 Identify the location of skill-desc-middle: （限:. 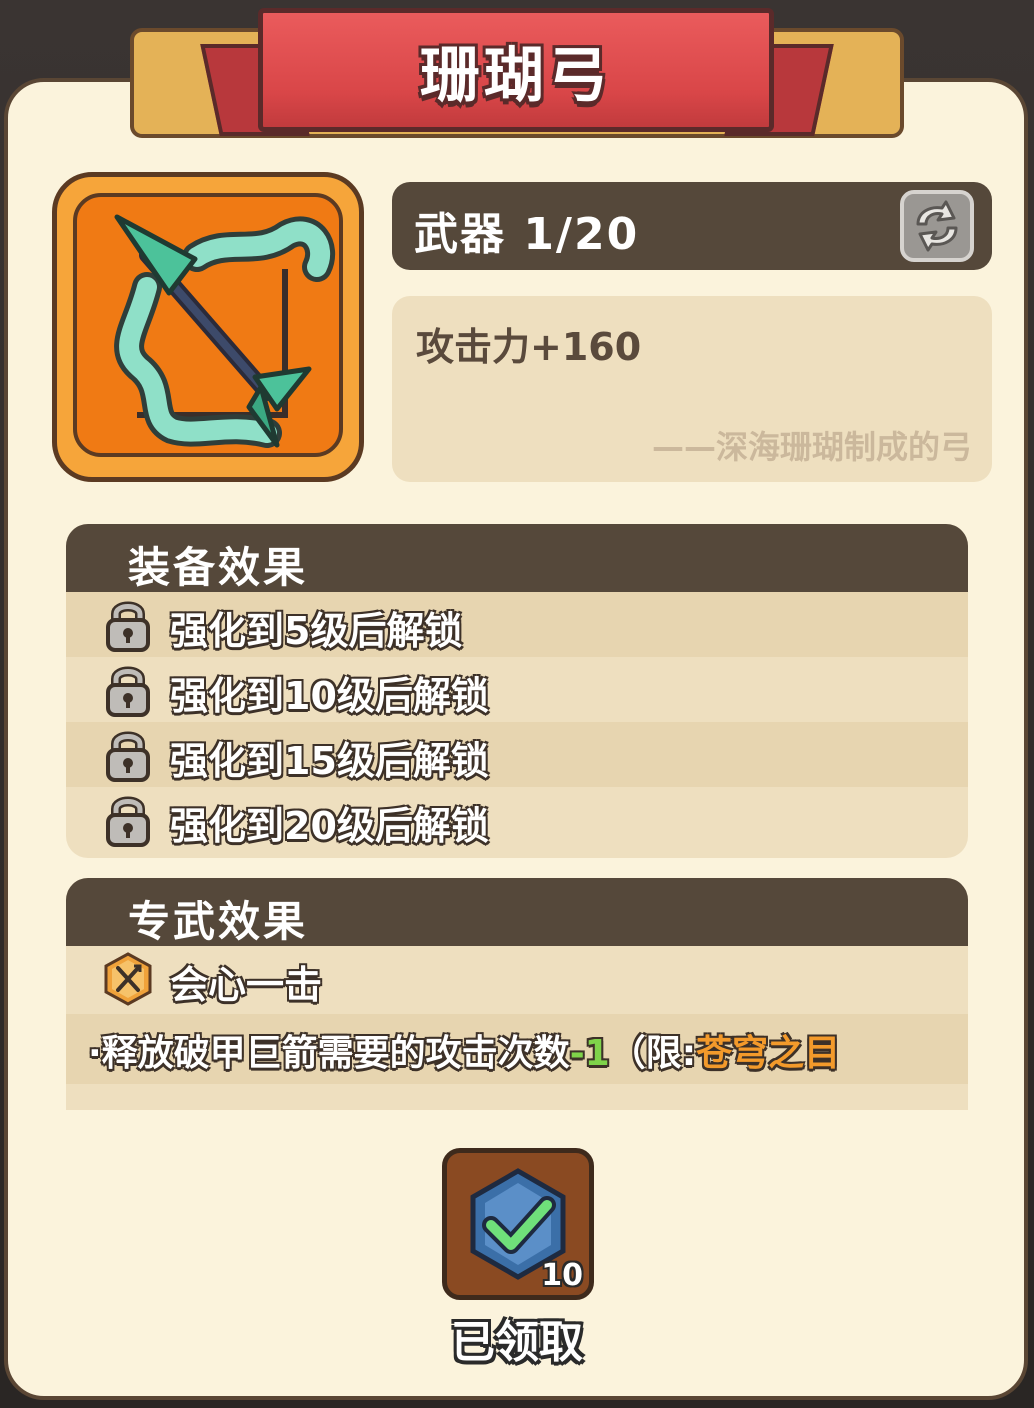
(653, 1053).